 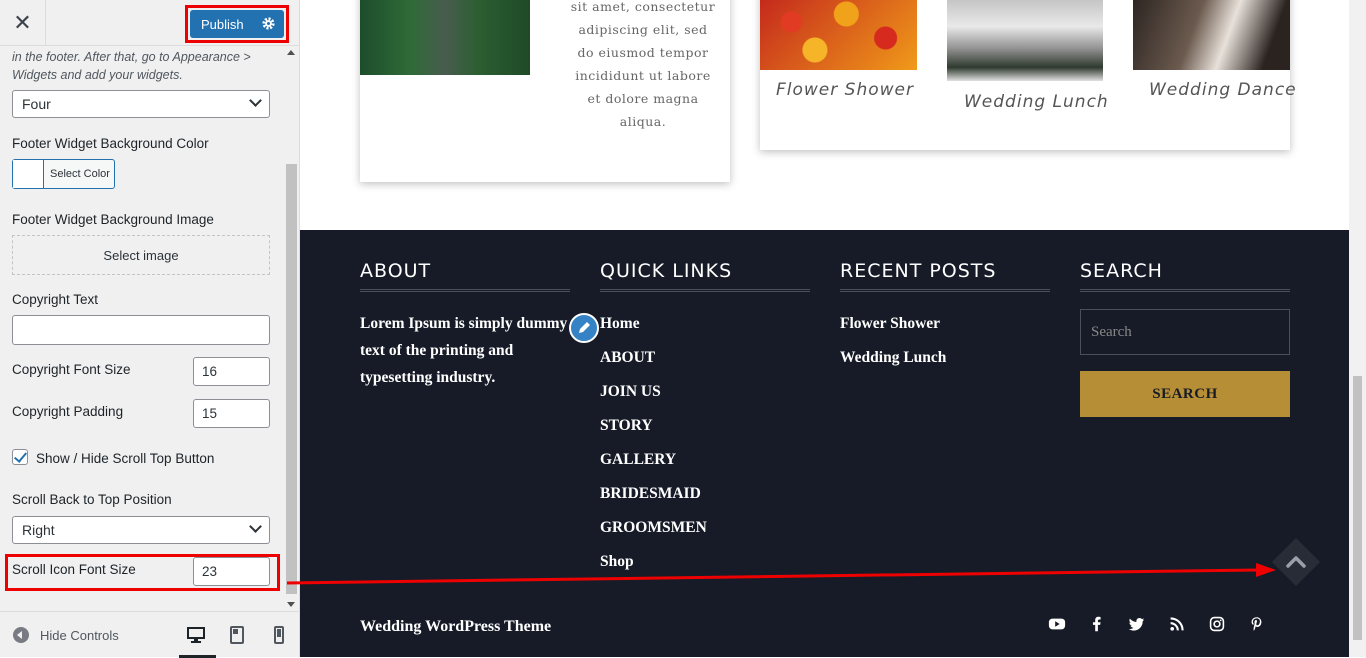 What do you see at coordinates (1223, 90) in the screenshot?
I see `gallery-caption: Wedding Dance` at bounding box center [1223, 90].